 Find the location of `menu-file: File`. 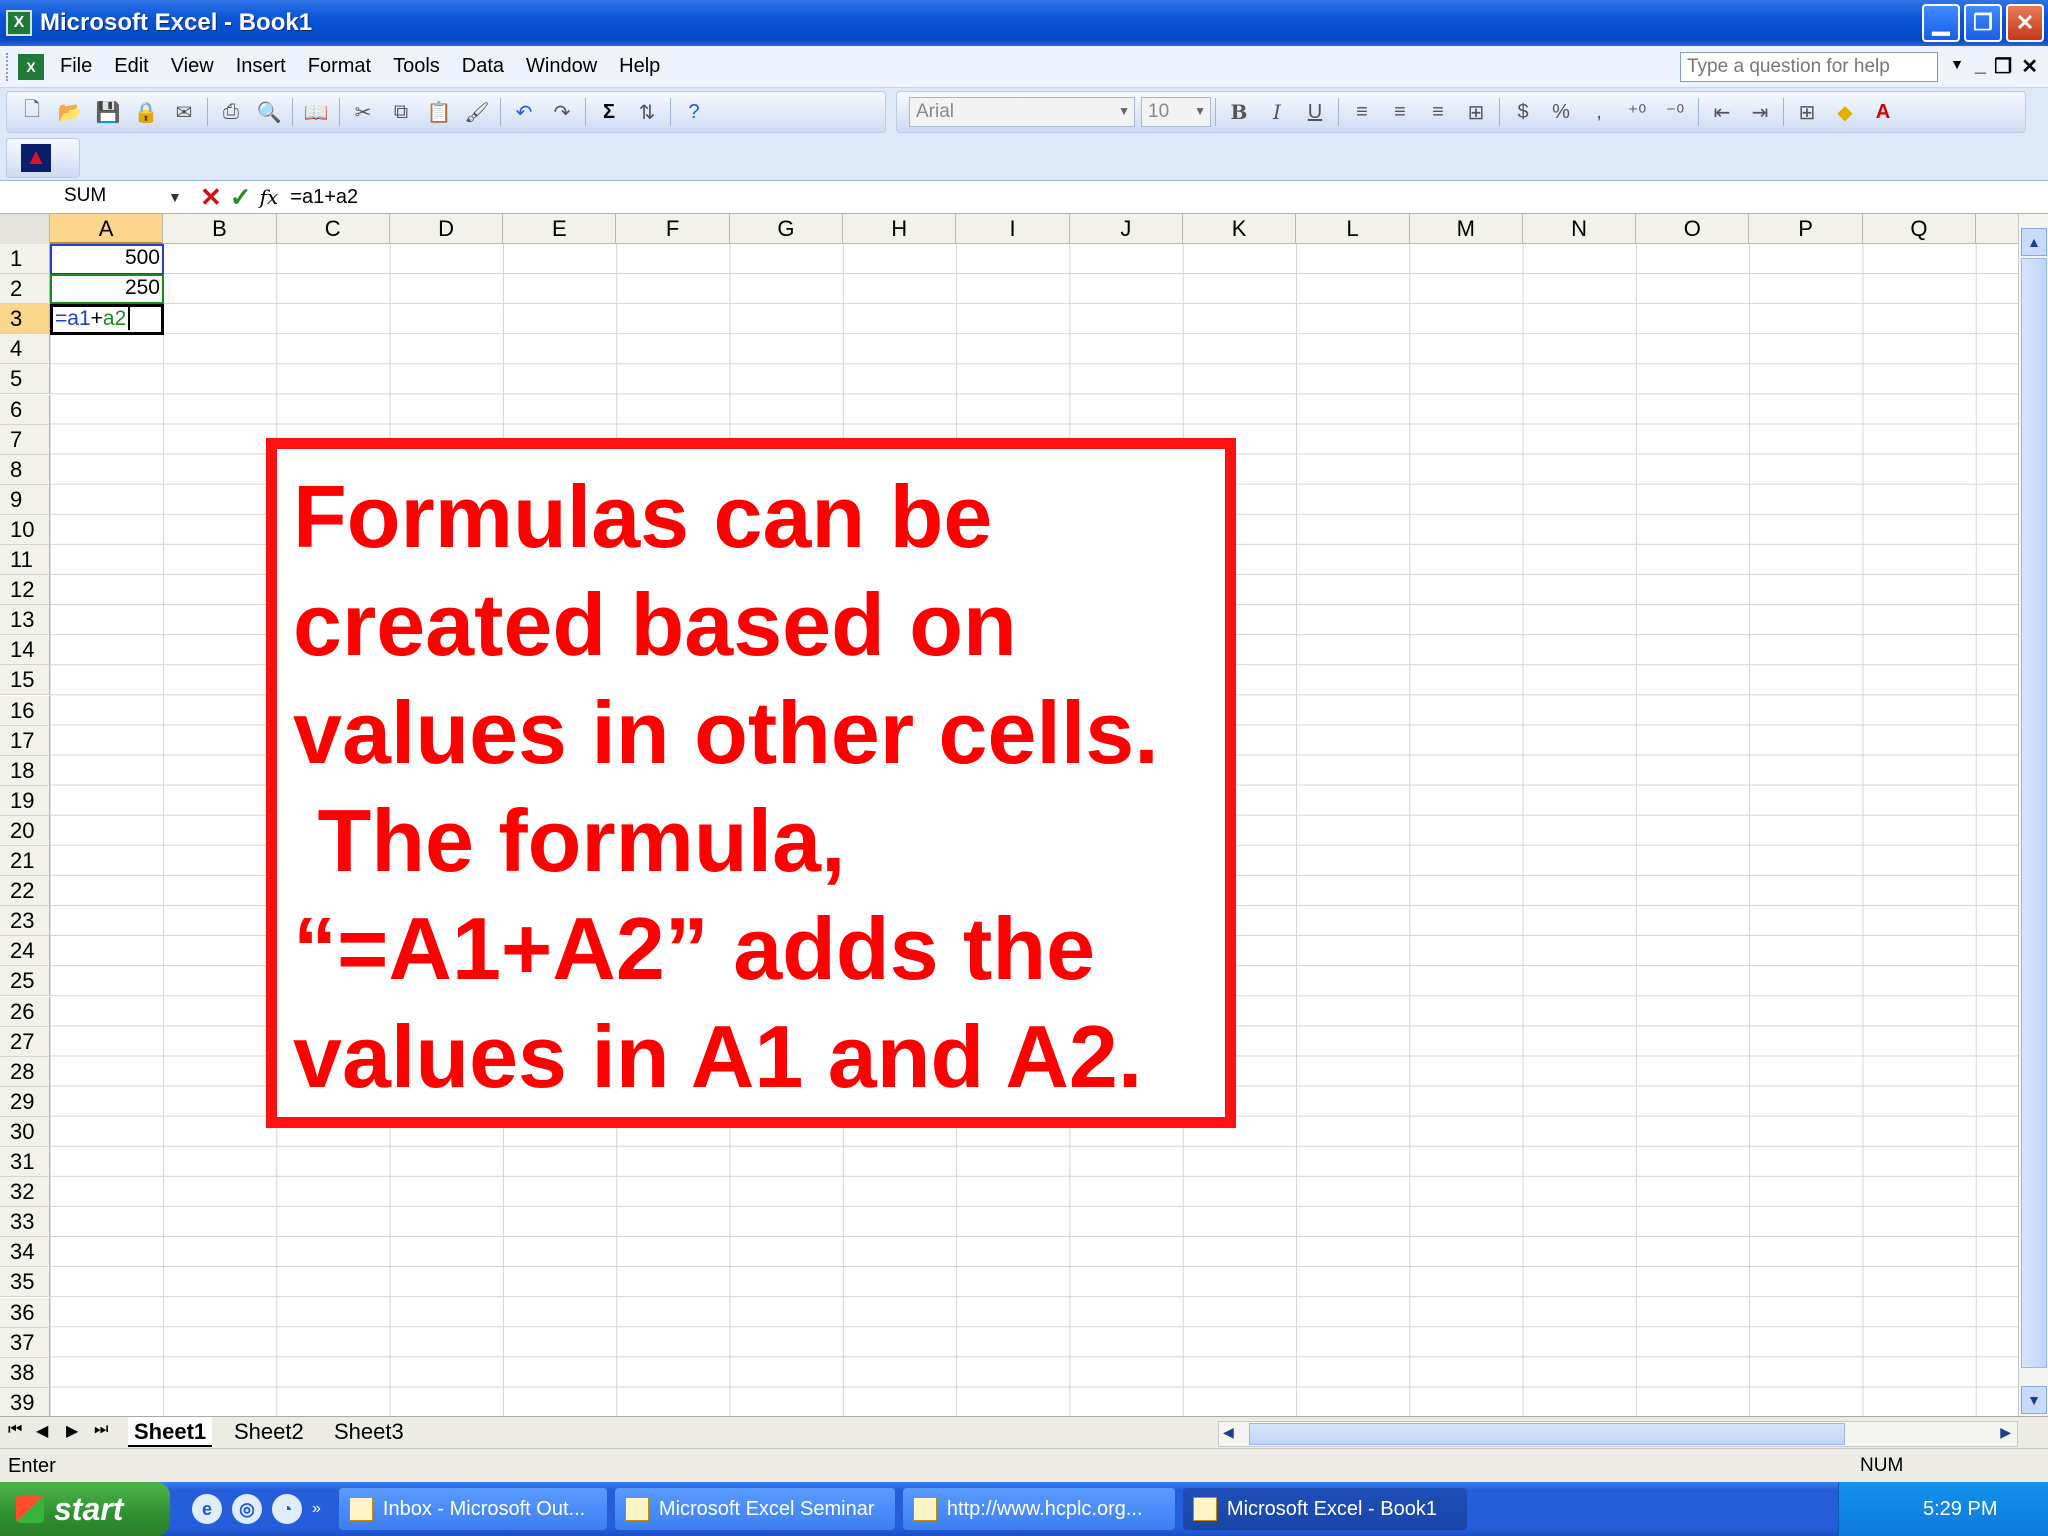

menu-file: File is located at coordinates (76, 66).